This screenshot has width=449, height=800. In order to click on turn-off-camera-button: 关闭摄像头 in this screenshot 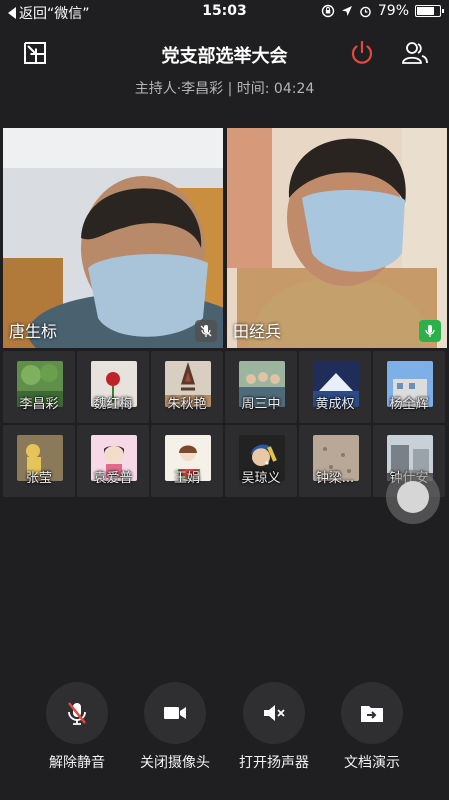, I will do `click(175, 727)`.